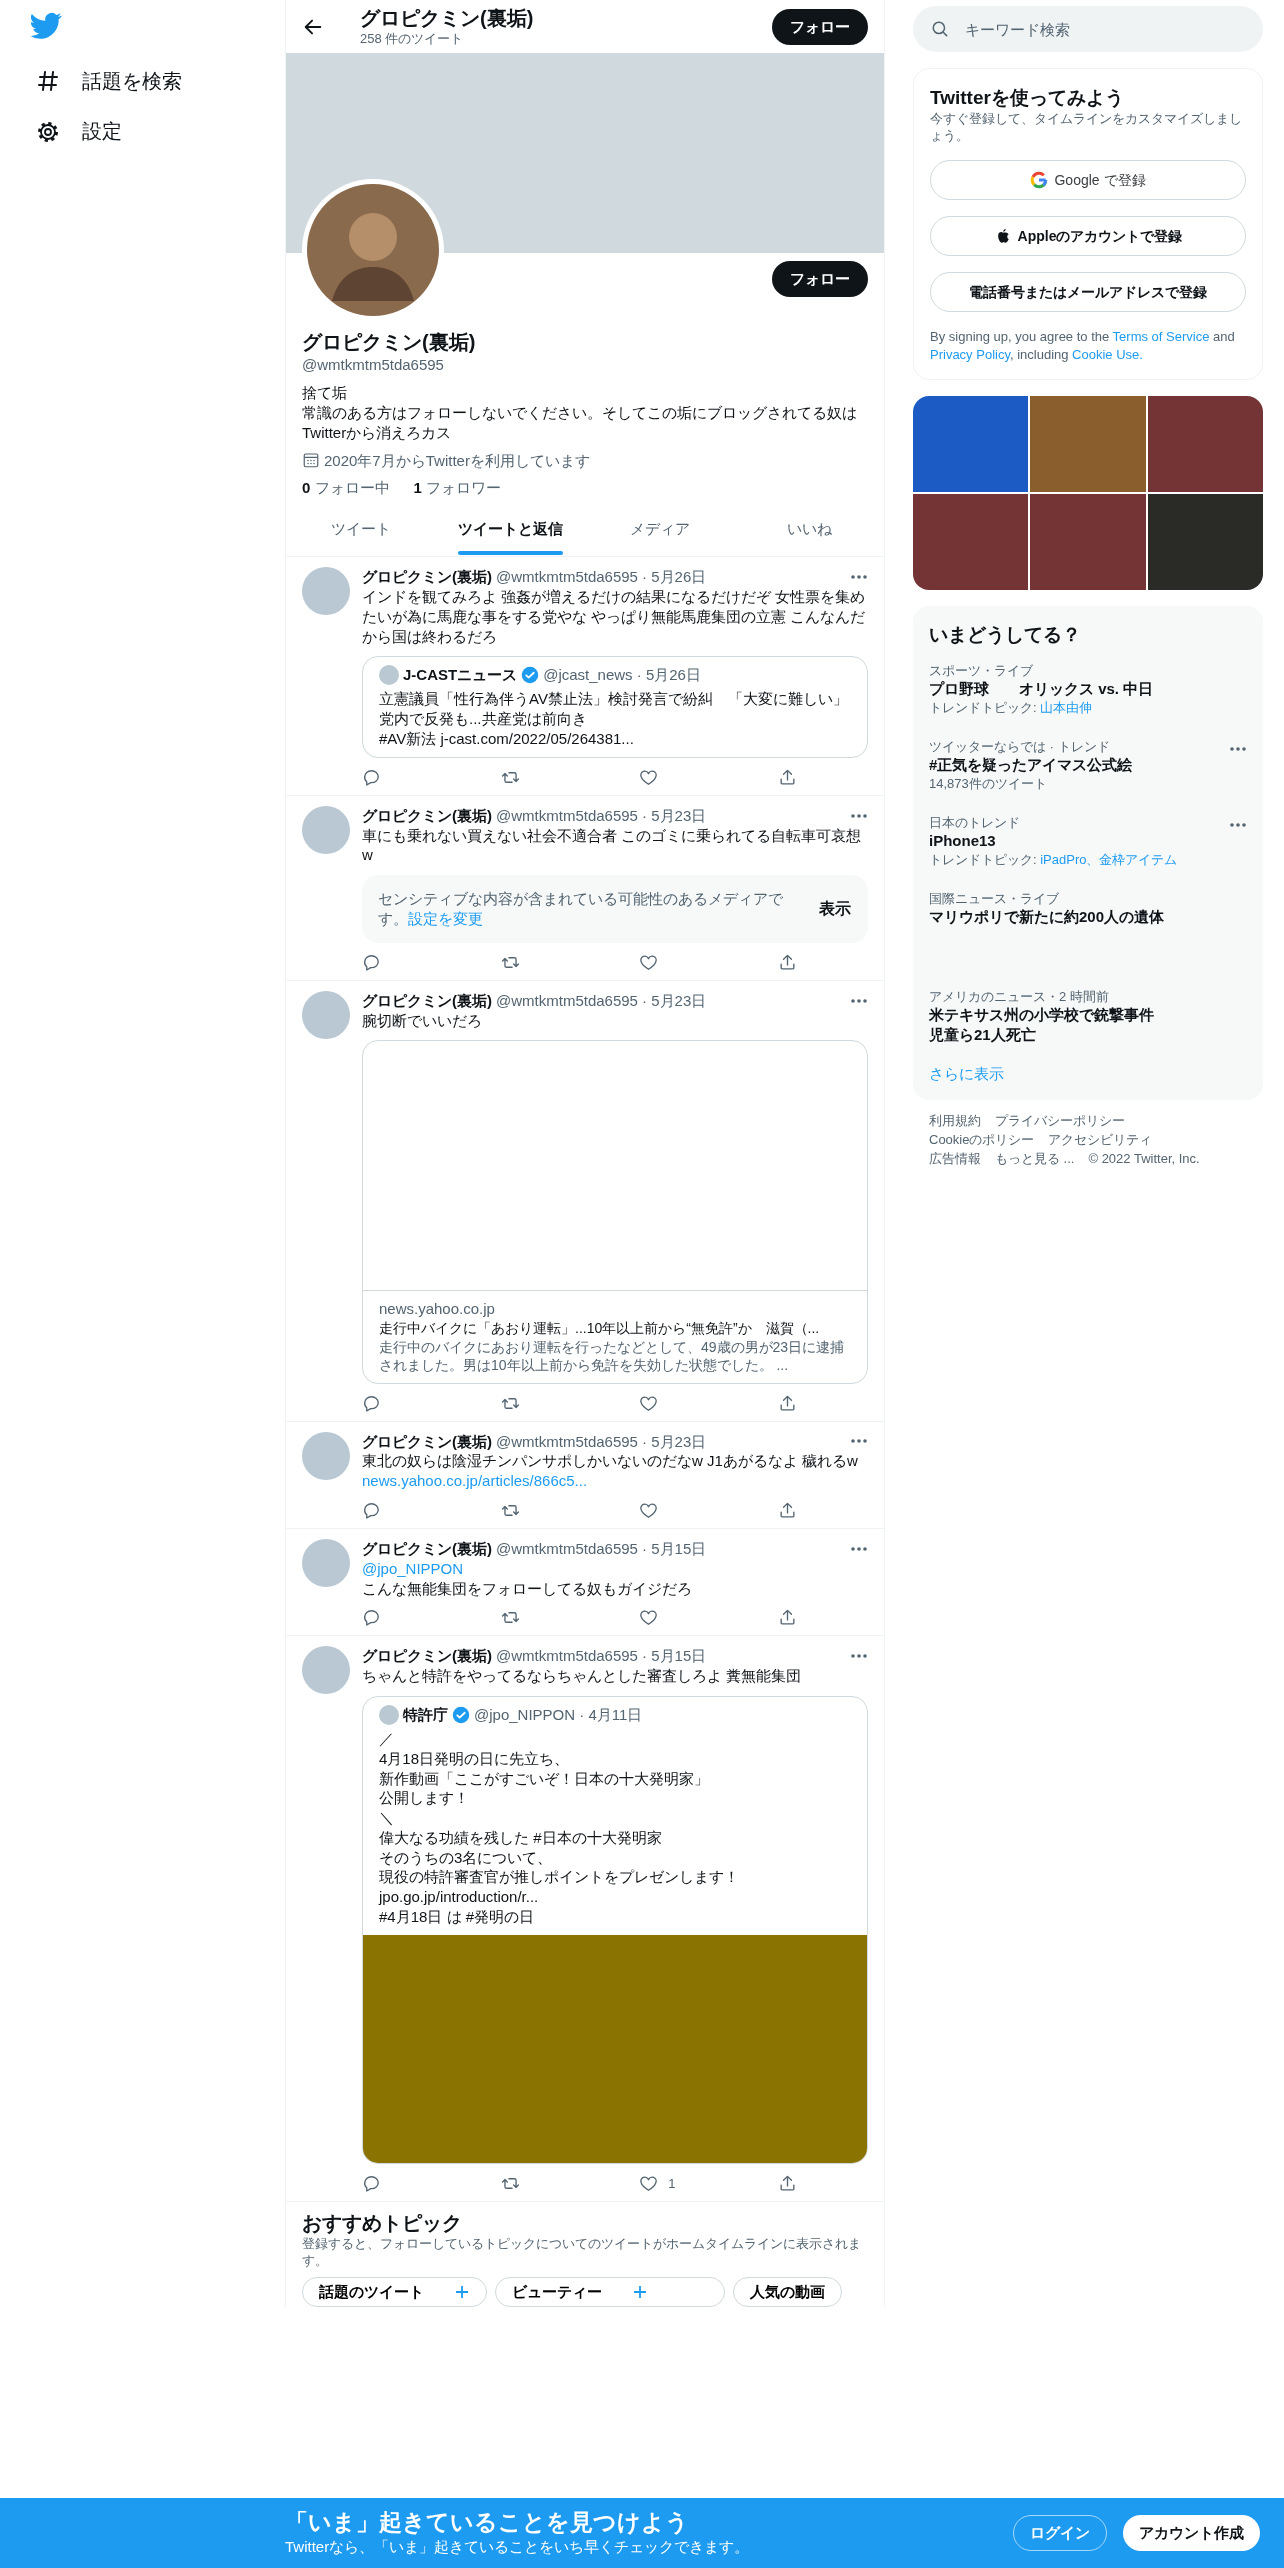 The image size is (1284, 2568). What do you see at coordinates (1039, 180) in the screenshot?
I see `google-icon` at bounding box center [1039, 180].